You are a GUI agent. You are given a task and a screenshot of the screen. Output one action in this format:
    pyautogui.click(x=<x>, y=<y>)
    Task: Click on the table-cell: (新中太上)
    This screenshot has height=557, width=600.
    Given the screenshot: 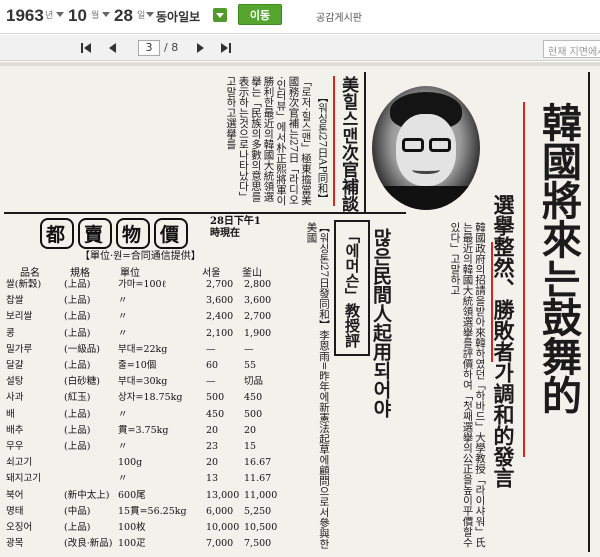 What is the action you would take?
    pyautogui.click(x=87, y=495)
    